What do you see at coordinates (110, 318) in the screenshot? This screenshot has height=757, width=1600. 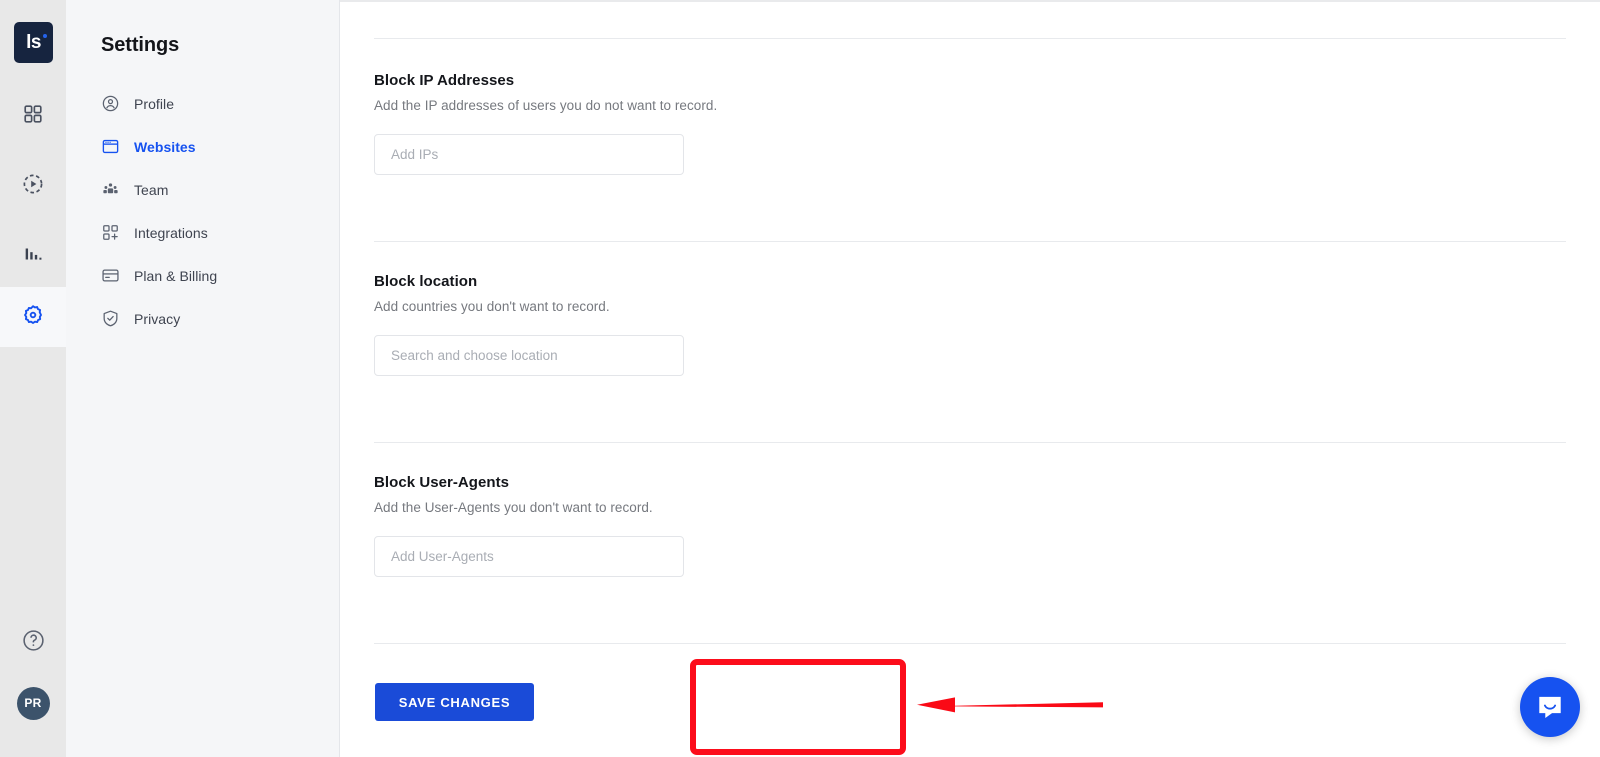 I see `privacy-icon` at bounding box center [110, 318].